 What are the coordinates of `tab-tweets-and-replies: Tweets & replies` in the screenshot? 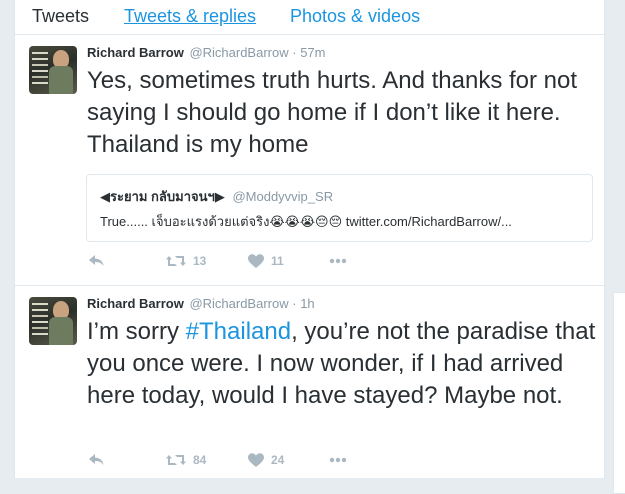 It's located at (190, 16).